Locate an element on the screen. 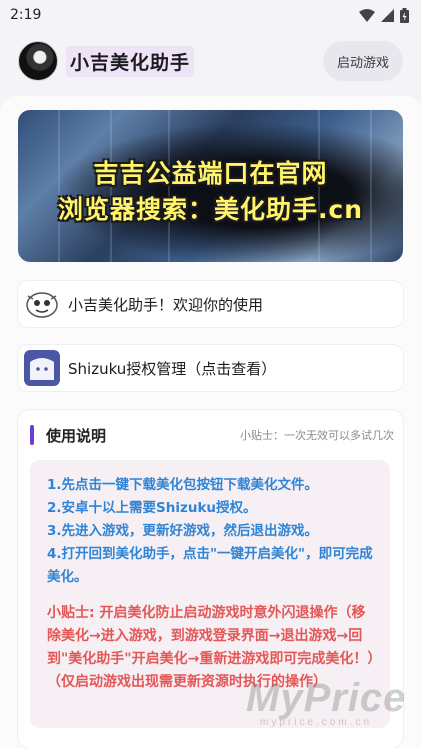 The image size is (421, 748). instructions-title: 使用说明 is located at coordinates (76, 435).